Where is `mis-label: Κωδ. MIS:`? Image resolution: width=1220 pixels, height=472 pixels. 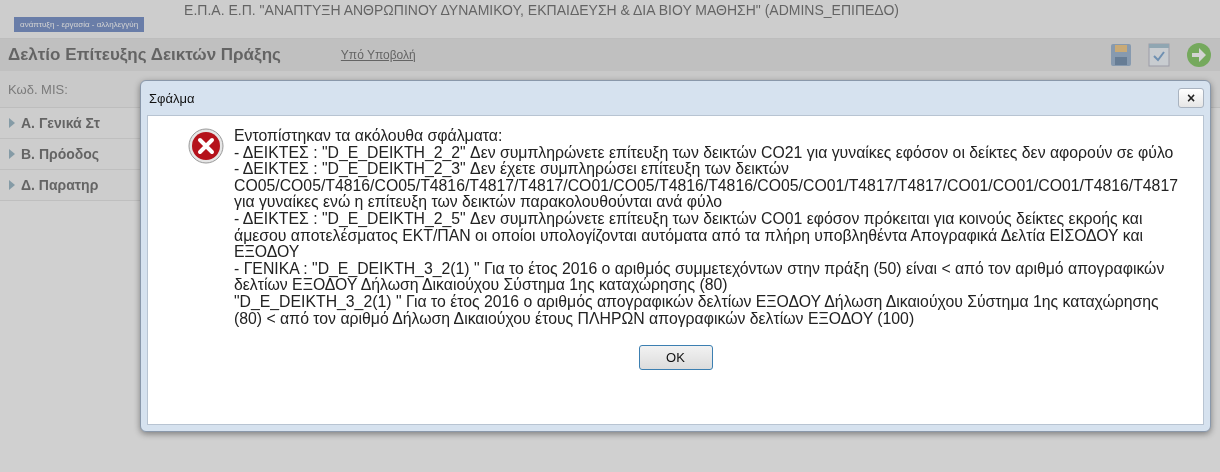 mis-label: Κωδ. MIS: is located at coordinates (38, 89).